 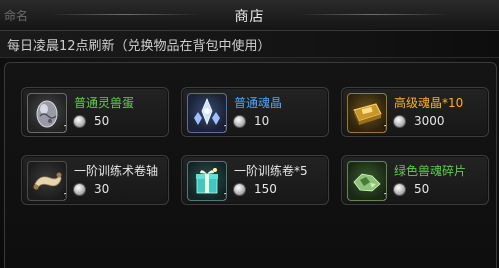 I want to click on item-price: 150, so click(x=265, y=189).